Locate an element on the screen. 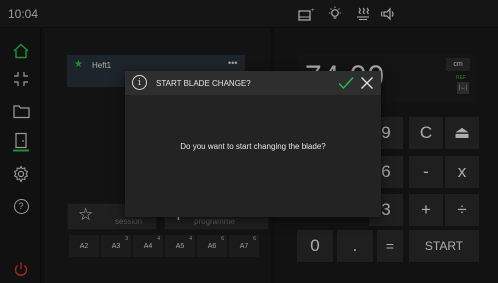 The height and width of the screenshot is (283, 498). checkmark-icon is located at coordinates (346, 83).